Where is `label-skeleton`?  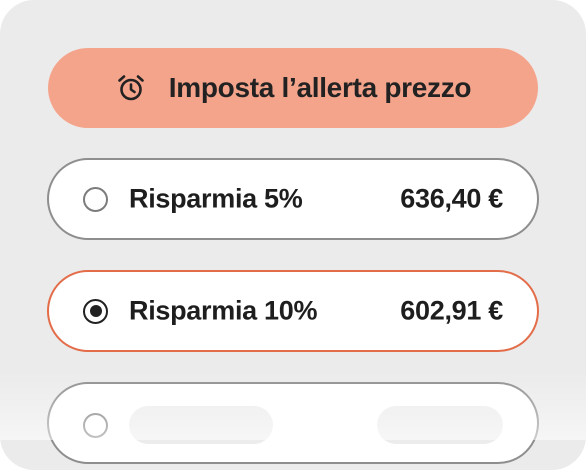 label-skeleton is located at coordinates (201, 425).